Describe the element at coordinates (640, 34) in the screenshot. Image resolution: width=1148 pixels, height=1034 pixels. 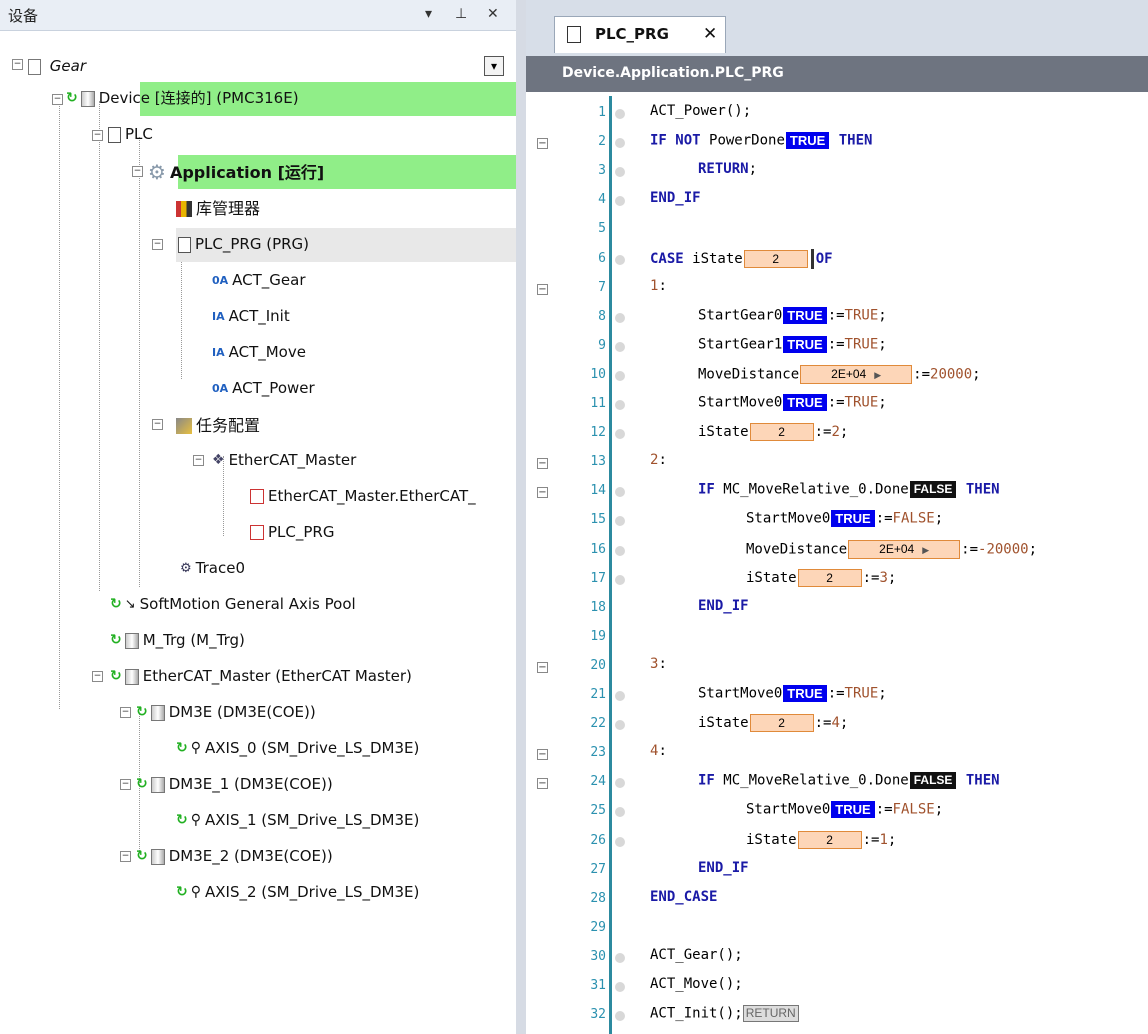
I see `tab-plc-prg: PLC_PRG ✕` at that location.